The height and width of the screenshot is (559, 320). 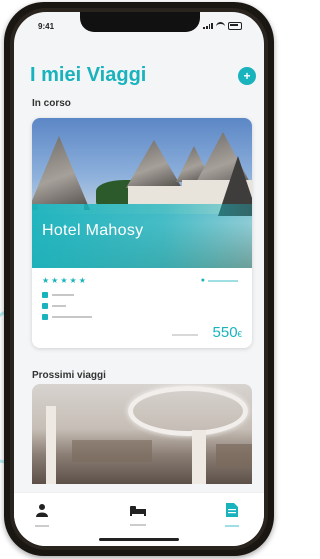 I want to click on tab-profile, so click(x=42, y=515).